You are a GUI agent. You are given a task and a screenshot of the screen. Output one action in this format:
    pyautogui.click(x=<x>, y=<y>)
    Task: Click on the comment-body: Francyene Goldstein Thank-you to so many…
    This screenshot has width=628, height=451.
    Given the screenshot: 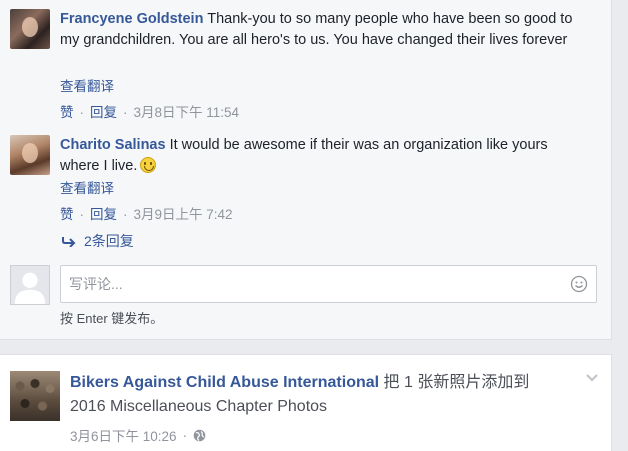 What is the action you would take?
    pyautogui.click(x=325, y=30)
    